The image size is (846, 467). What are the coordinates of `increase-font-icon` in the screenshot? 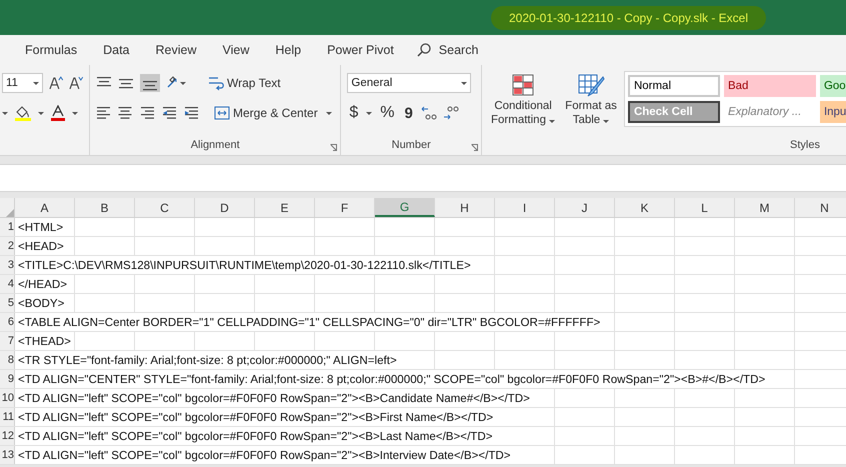 It's located at (56, 83).